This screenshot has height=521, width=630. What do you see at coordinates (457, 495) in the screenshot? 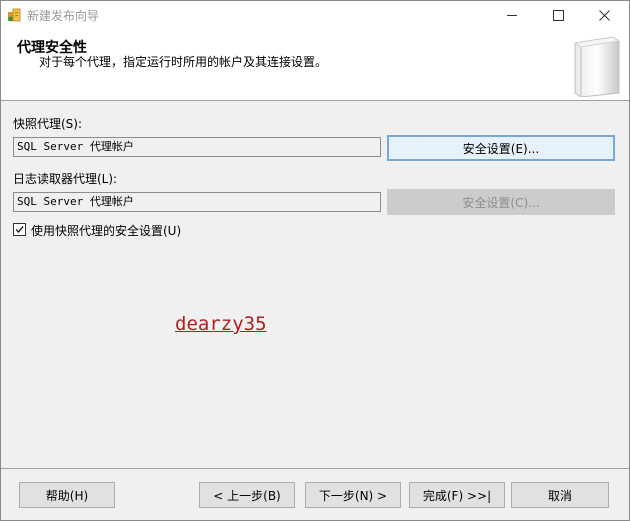
I see `finish-button: 完成(F) >>|` at bounding box center [457, 495].